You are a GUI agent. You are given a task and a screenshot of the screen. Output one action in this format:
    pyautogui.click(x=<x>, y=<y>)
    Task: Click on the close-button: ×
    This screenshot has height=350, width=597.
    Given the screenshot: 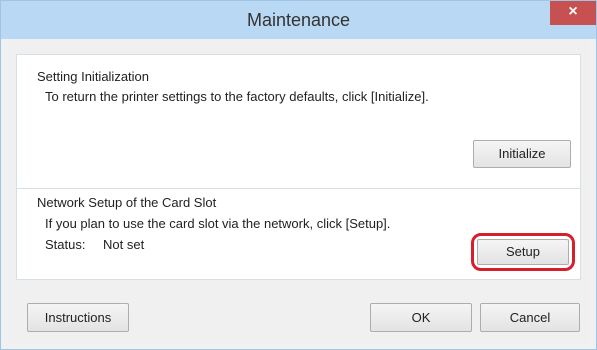 What is the action you would take?
    pyautogui.click(x=573, y=13)
    